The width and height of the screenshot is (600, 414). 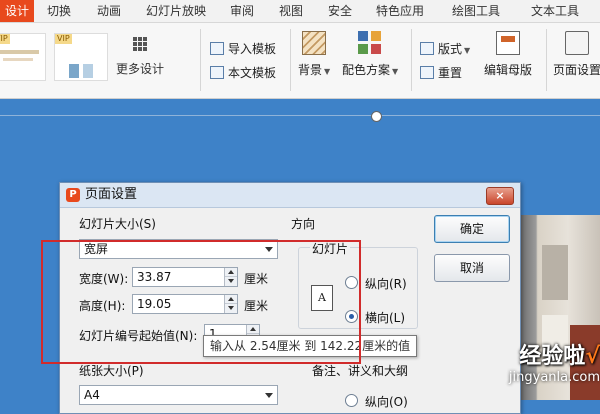 What do you see at coordinates (508, 70) in the screenshot?
I see `edit-master-label: 编辑母版` at bounding box center [508, 70].